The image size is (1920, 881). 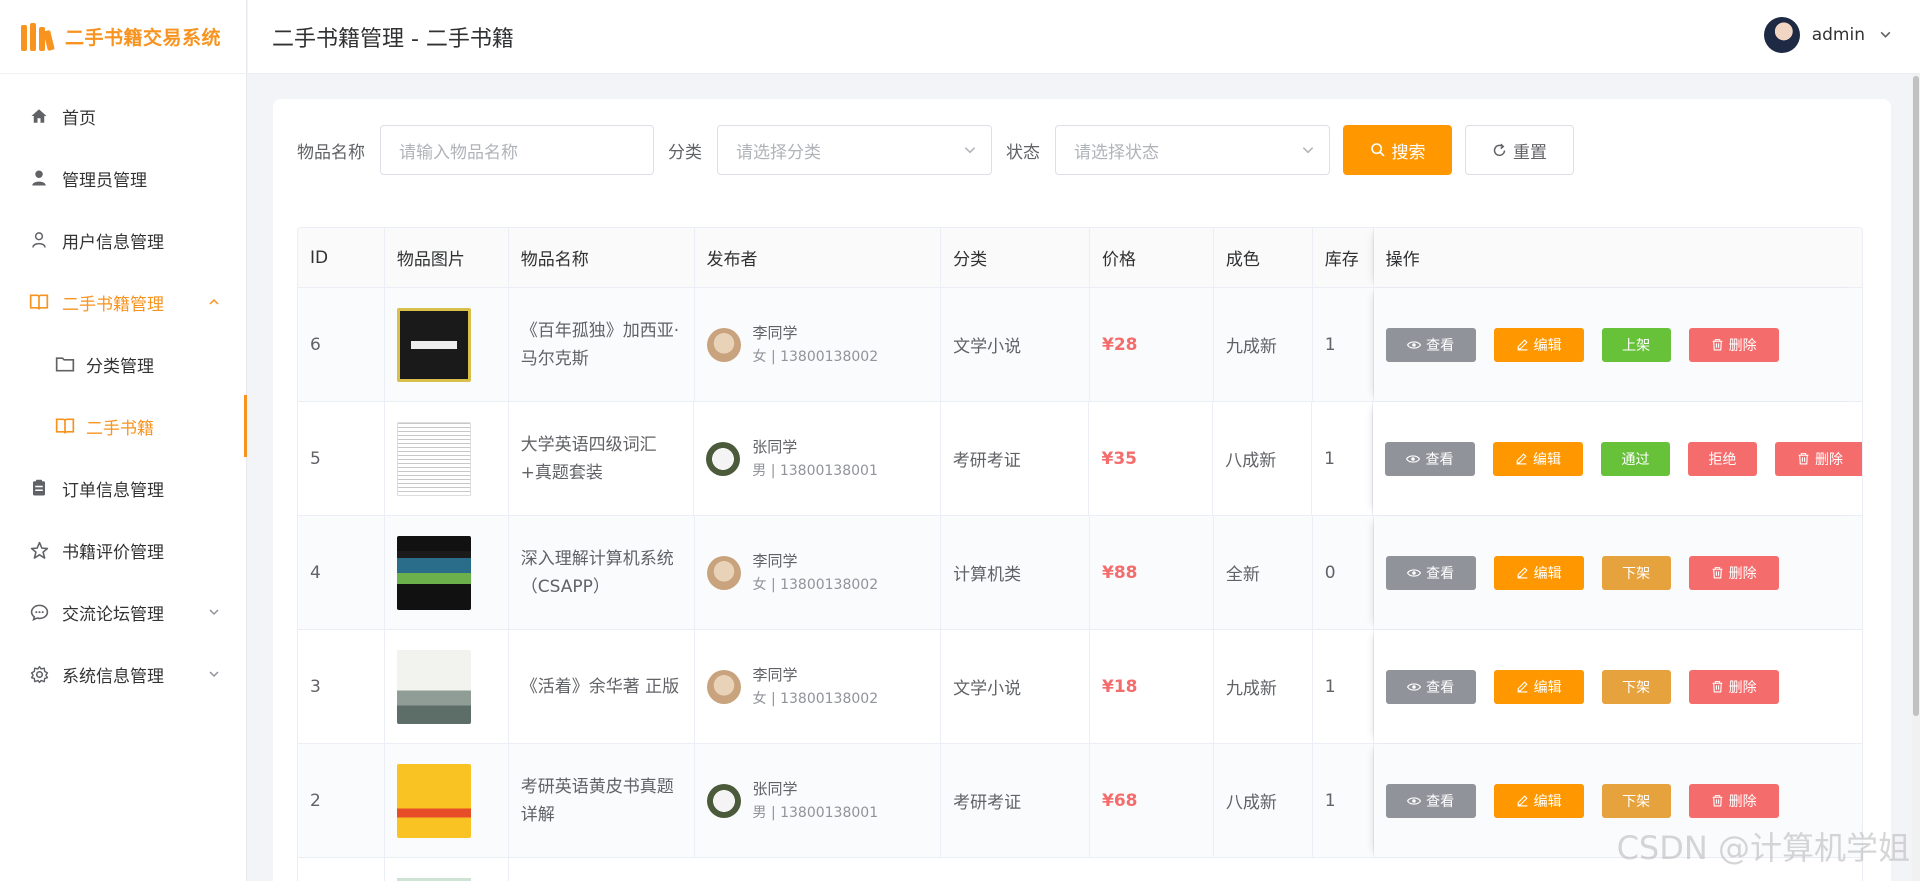 I want to click on user-solid-icon, so click(x=39, y=178).